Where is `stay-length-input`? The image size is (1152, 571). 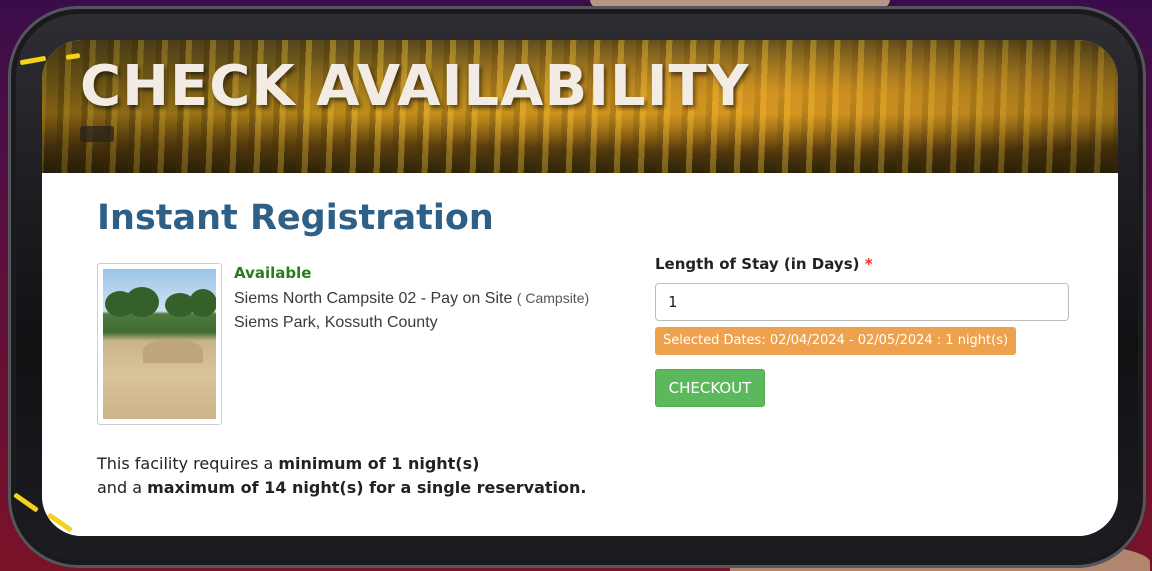
stay-length-input is located at coordinates (862, 302).